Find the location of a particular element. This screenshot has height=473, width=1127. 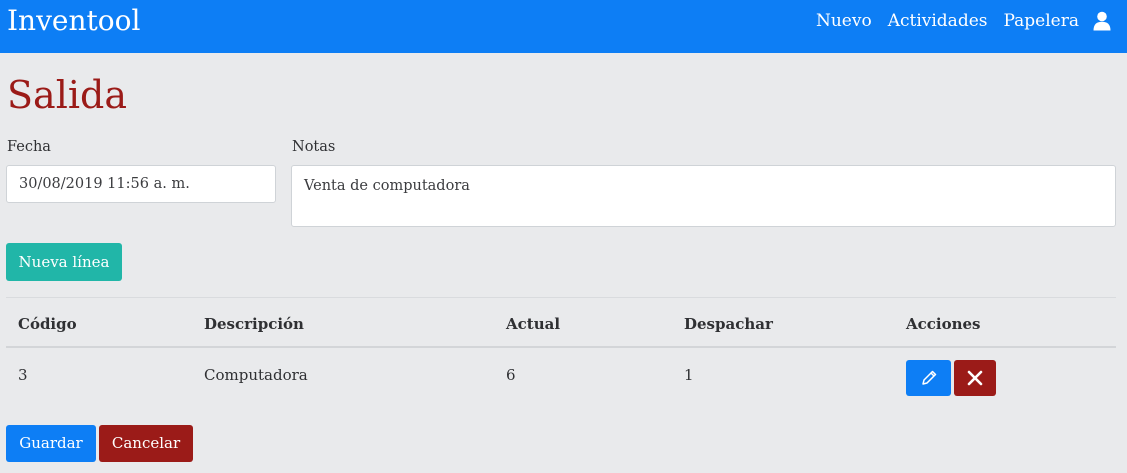

table-header-divider is located at coordinates (561, 347).